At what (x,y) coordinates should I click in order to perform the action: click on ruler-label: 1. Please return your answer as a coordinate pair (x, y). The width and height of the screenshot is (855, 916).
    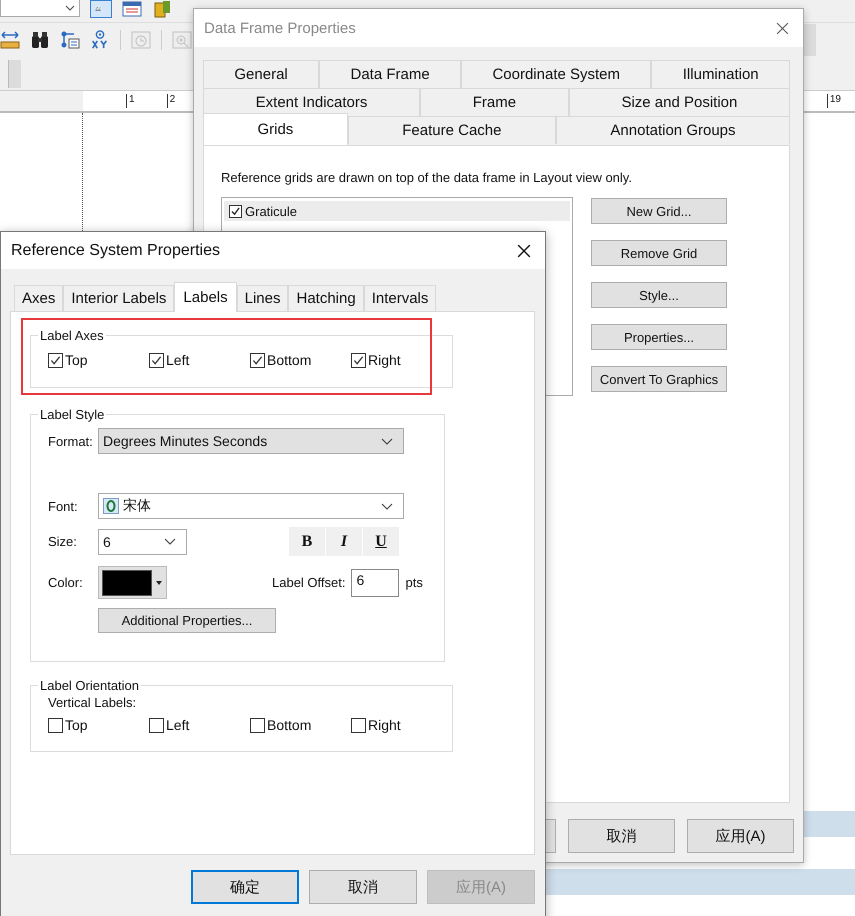
    Looking at the image, I should click on (130, 101).